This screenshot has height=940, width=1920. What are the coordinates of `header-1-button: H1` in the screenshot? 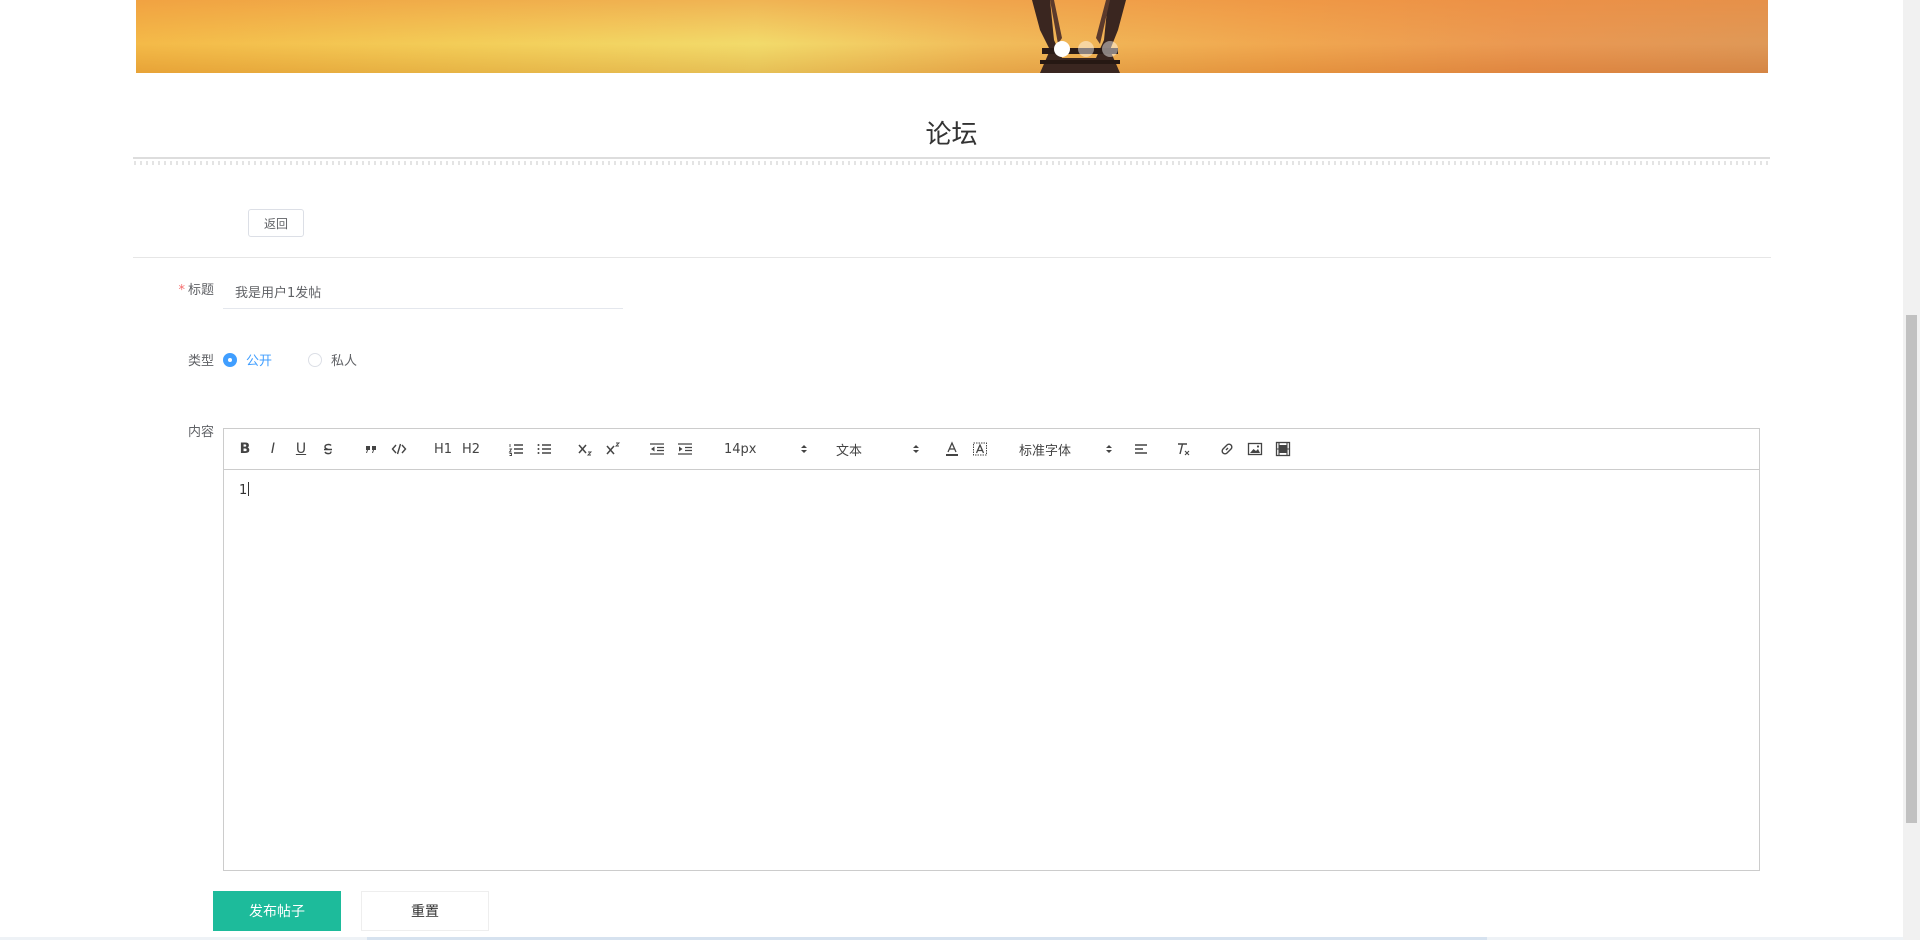 It's located at (443, 449).